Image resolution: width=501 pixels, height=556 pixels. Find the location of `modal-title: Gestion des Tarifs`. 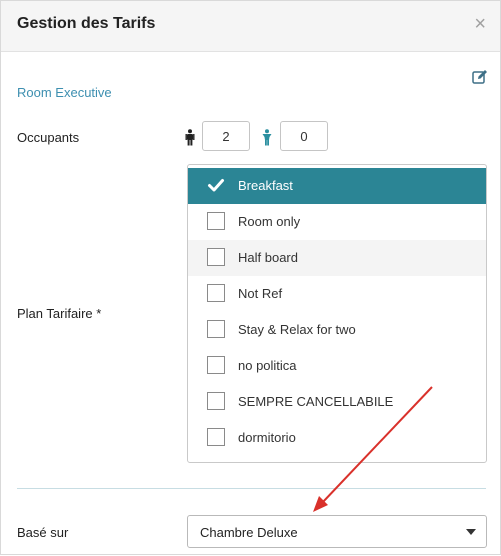

modal-title: Gestion des Tarifs is located at coordinates (86, 23).